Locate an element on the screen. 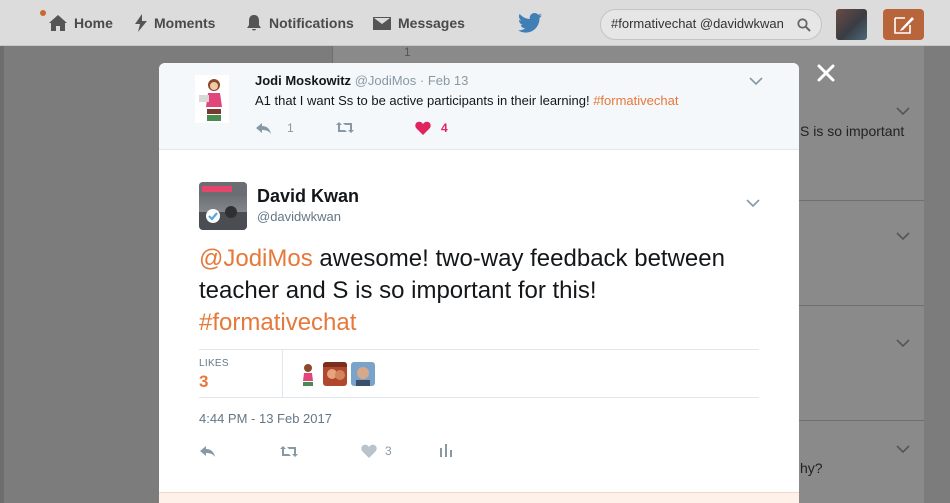 This screenshot has height=503, width=950. analytics-bar-icon is located at coordinates (446, 450).